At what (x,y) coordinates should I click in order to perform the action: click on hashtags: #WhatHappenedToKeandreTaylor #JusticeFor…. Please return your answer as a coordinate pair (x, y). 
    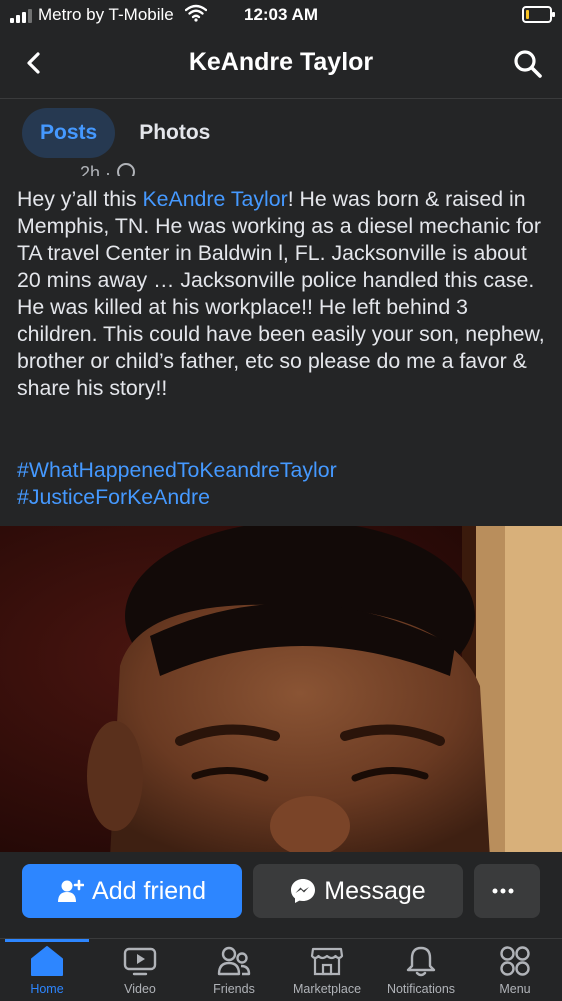
    Looking at the image, I should click on (177, 484).